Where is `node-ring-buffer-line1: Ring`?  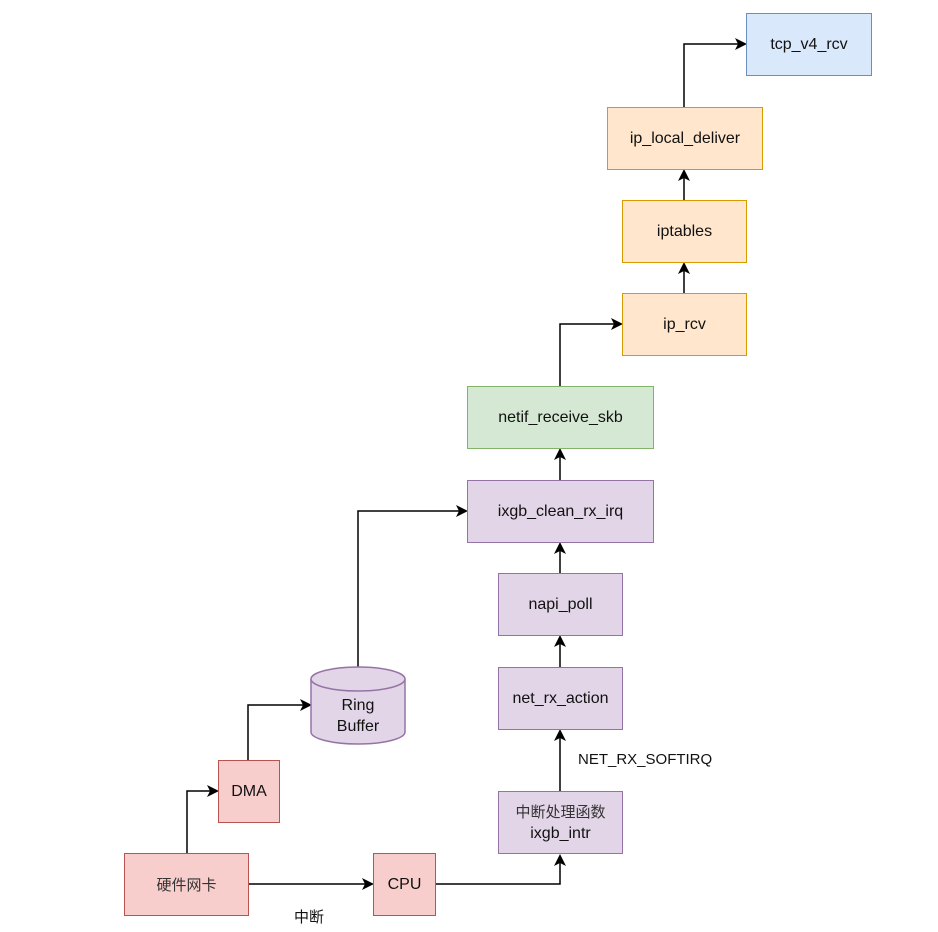 node-ring-buffer-line1: Ring is located at coordinates (358, 705).